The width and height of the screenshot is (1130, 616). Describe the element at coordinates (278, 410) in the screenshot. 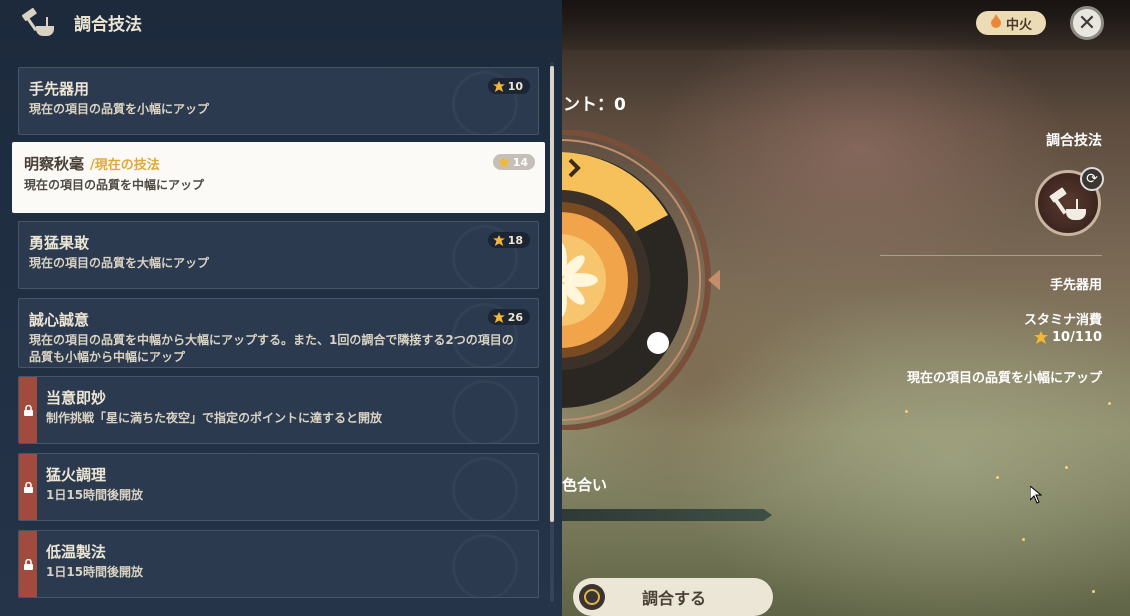

I see `technique-card-locked: 当意即妙 制作挑戦「星に満ちた夜空」で指定のポイントに達すると開放` at that location.